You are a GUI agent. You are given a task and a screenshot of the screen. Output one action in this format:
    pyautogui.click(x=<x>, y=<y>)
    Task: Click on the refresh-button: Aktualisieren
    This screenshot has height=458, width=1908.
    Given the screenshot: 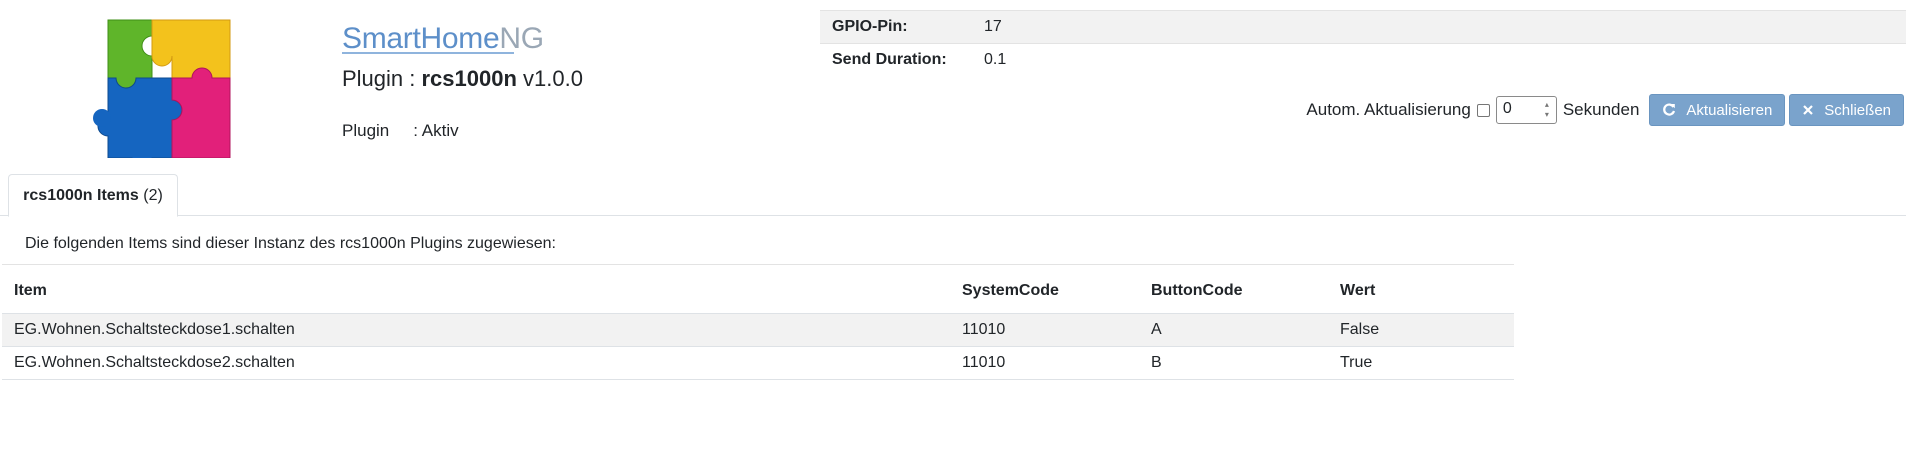 What is the action you would take?
    pyautogui.click(x=1717, y=110)
    